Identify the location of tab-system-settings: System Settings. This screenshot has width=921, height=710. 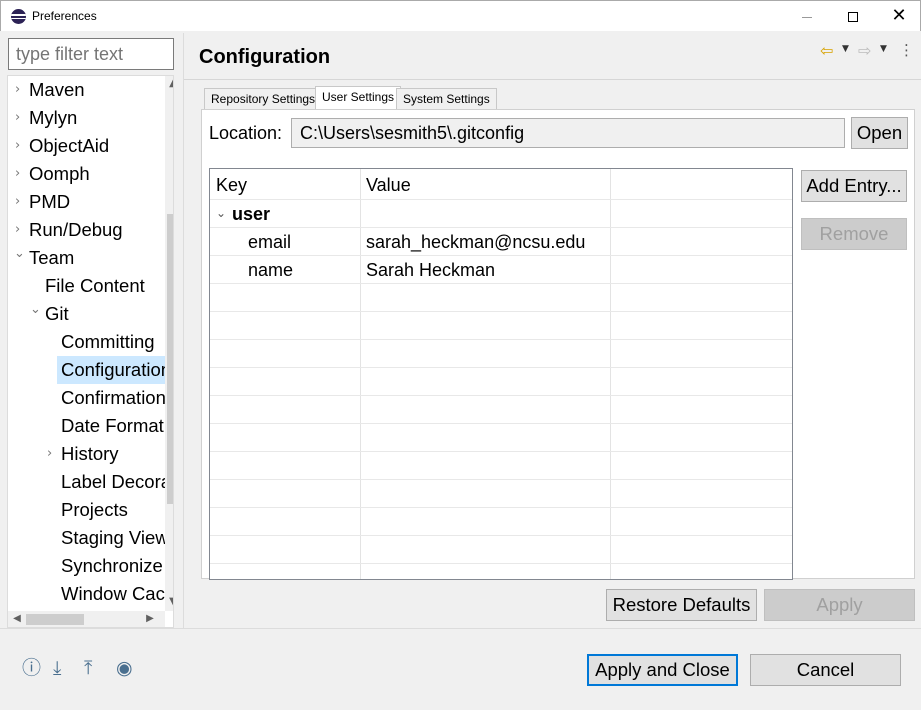
(446, 99).